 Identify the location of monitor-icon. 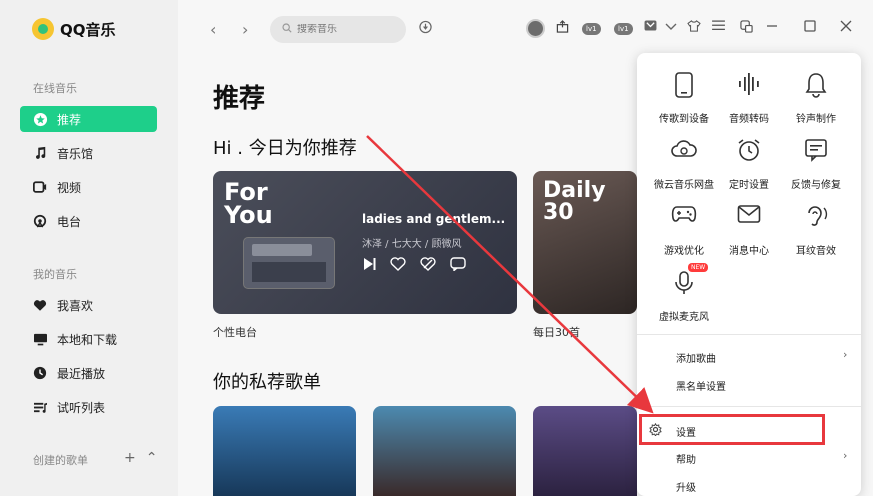
(40, 339).